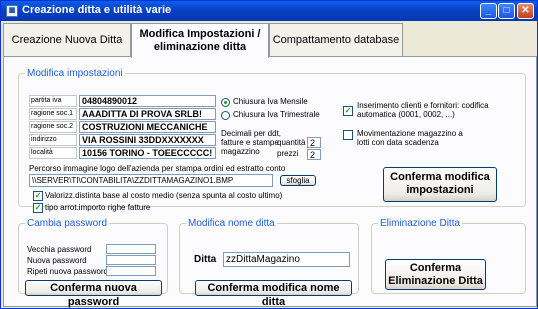 This screenshot has width=538, height=309. I want to click on iva-mensile-label: Chiusura Iva Mensile, so click(270, 101).